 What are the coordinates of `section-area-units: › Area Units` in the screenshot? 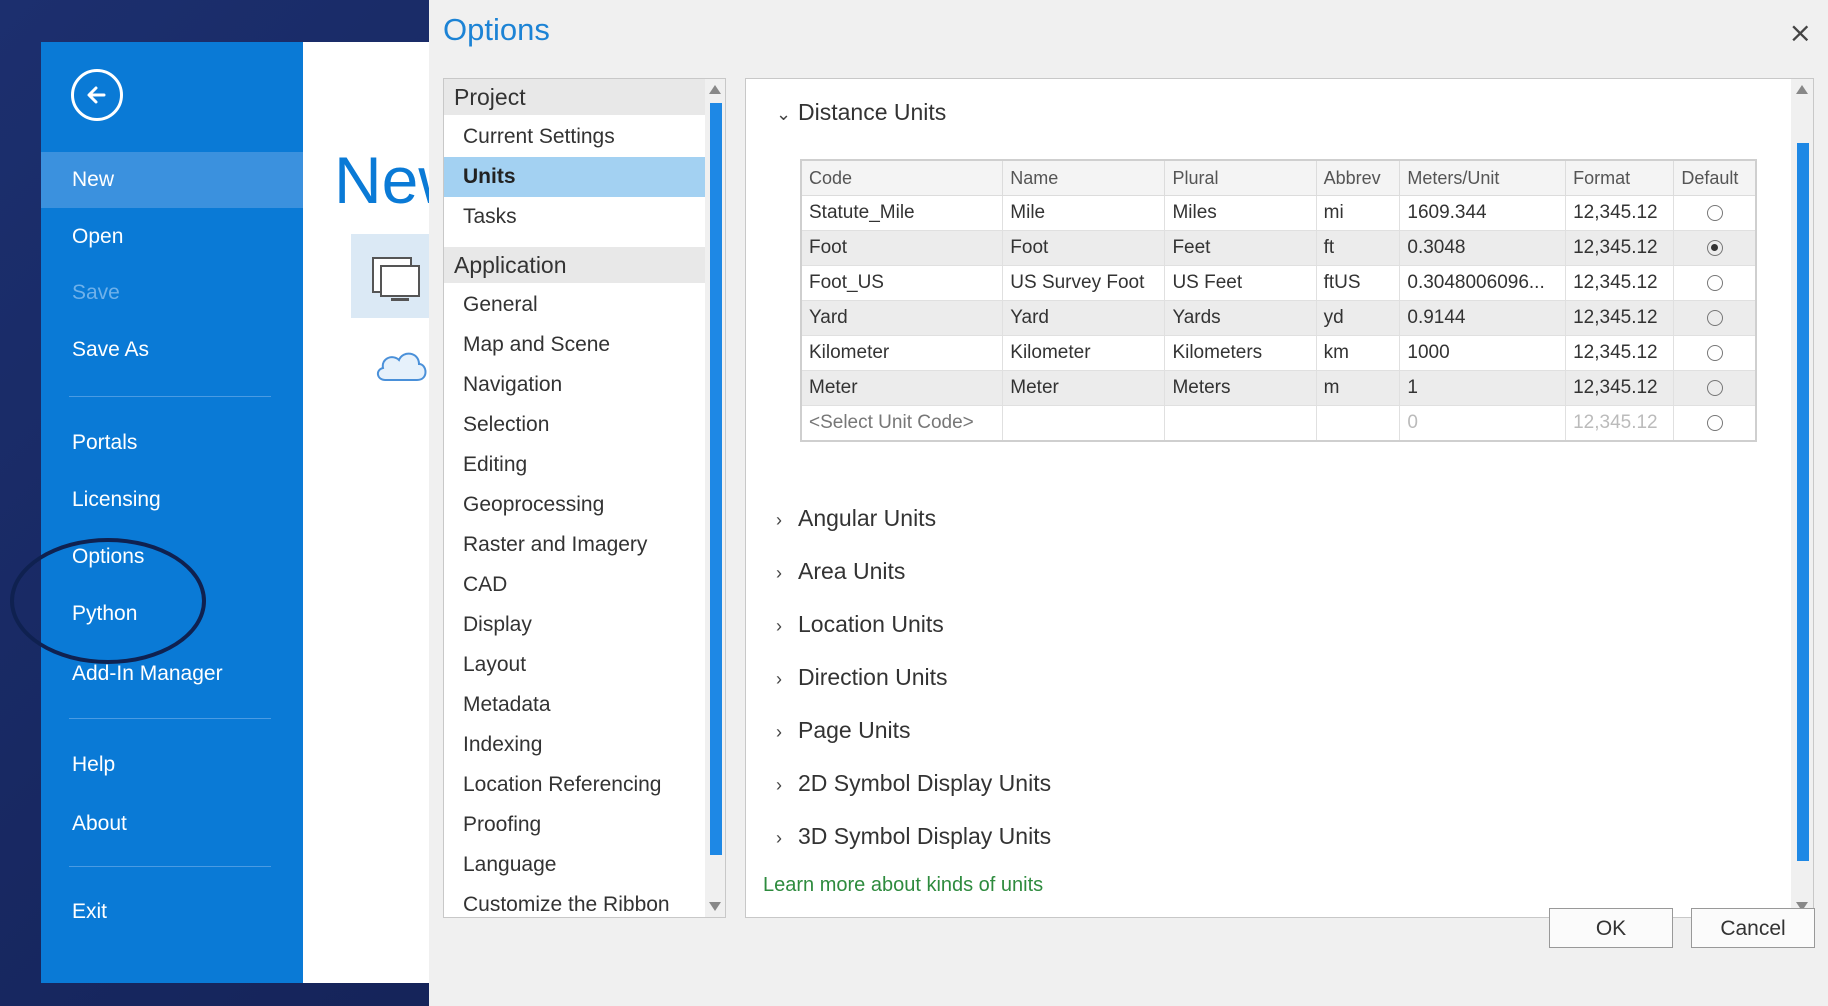 It's located at (840, 571).